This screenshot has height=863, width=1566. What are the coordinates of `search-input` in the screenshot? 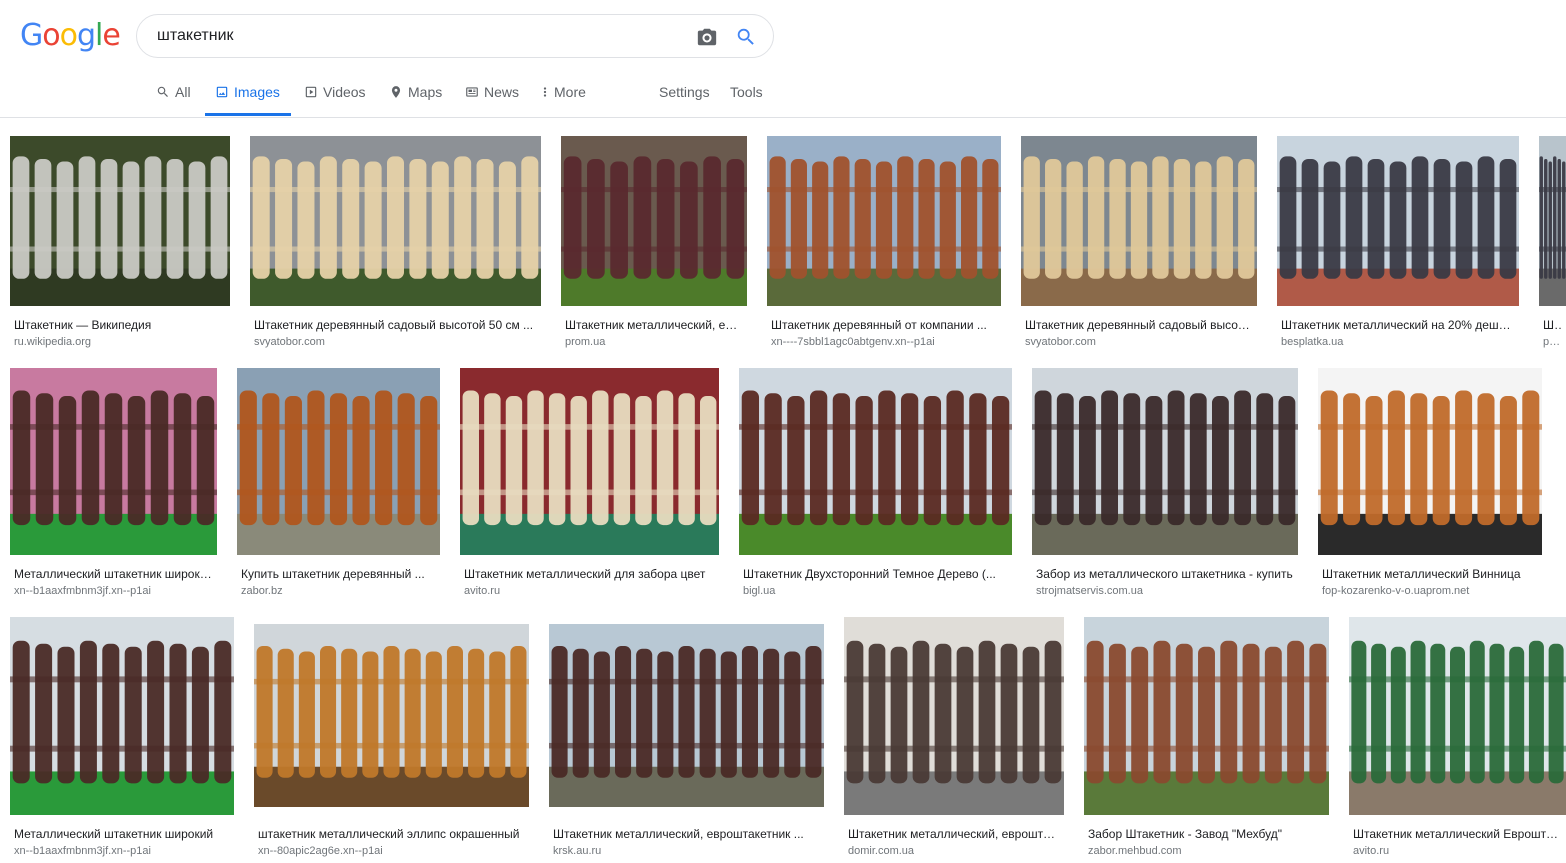 It's located at (417, 36).